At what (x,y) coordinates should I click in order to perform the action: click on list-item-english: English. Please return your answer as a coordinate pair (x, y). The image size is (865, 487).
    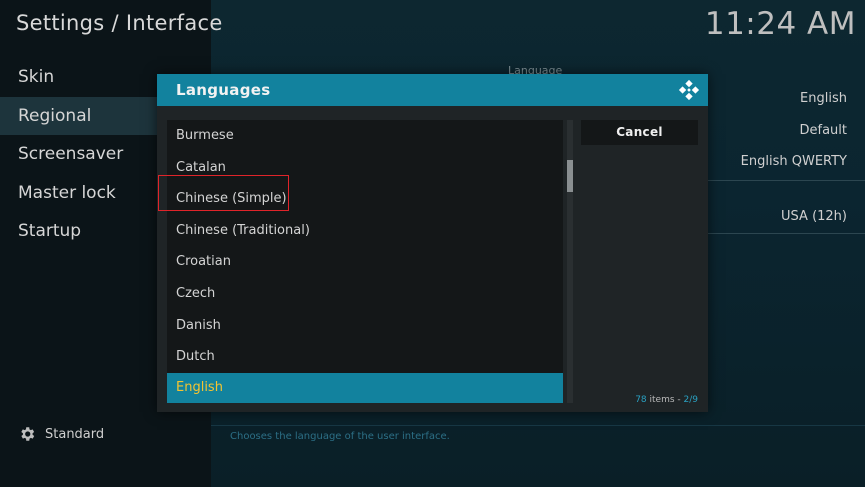
    Looking at the image, I should click on (365, 387).